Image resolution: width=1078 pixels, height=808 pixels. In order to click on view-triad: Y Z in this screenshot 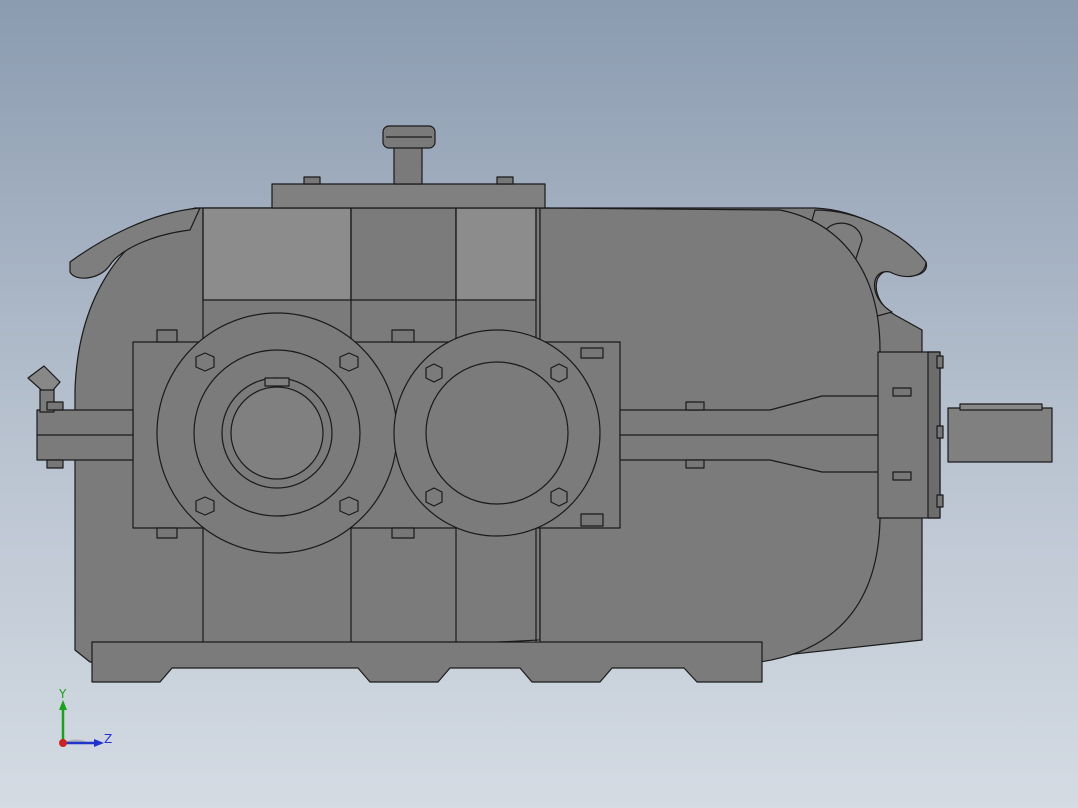, I will do `click(85, 717)`.